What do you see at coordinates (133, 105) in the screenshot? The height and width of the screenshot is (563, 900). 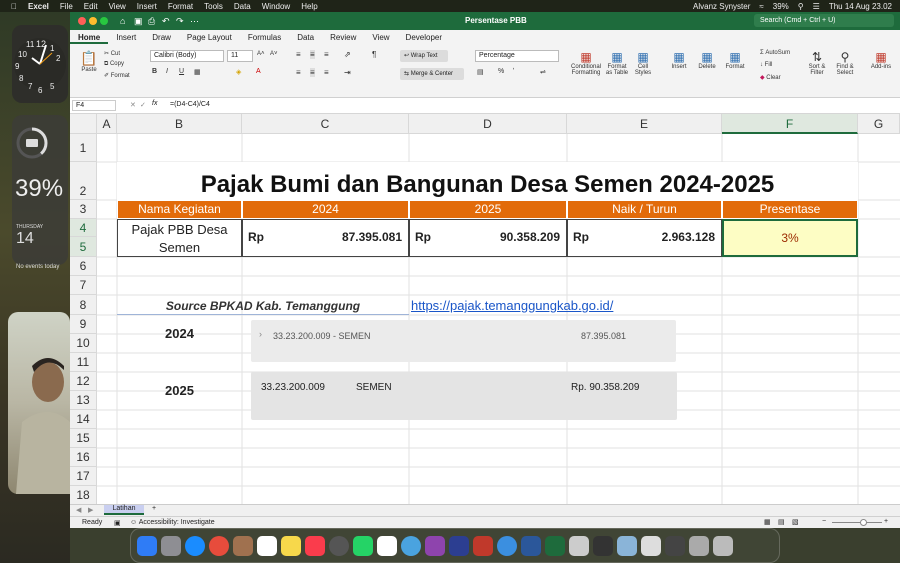 I see `cancel-formula-icon: ✕` at bounding box center [133, 105].